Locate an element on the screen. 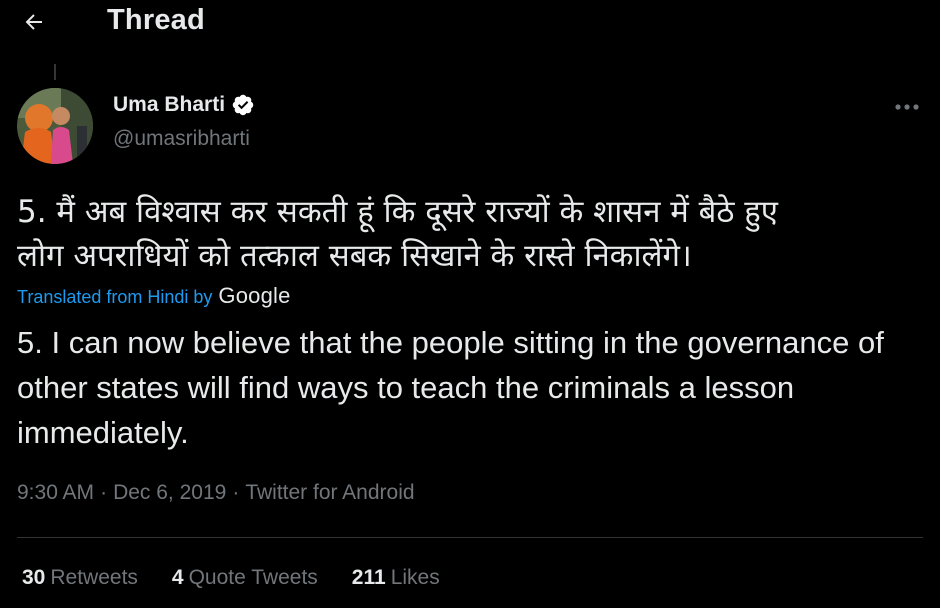 This screenshot has height=608, width=940. retweets-stat: 30 Retweets is located at coordinates (80, 578).